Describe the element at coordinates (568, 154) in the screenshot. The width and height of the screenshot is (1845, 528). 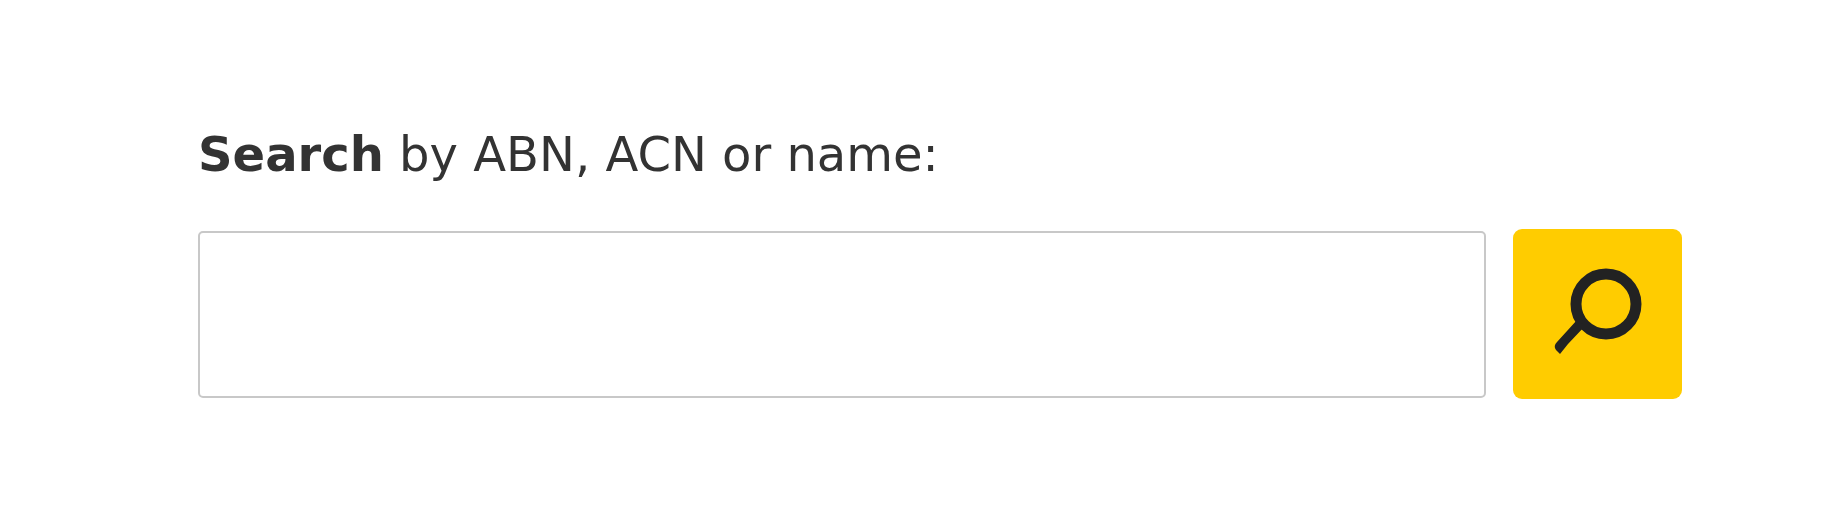
I see `search-label: Search by ABN, ACN or name:` at that location.